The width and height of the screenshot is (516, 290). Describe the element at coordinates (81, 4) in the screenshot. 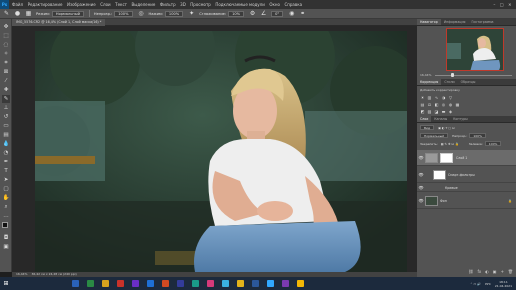

I see `menu-image: Изображение` at that location.